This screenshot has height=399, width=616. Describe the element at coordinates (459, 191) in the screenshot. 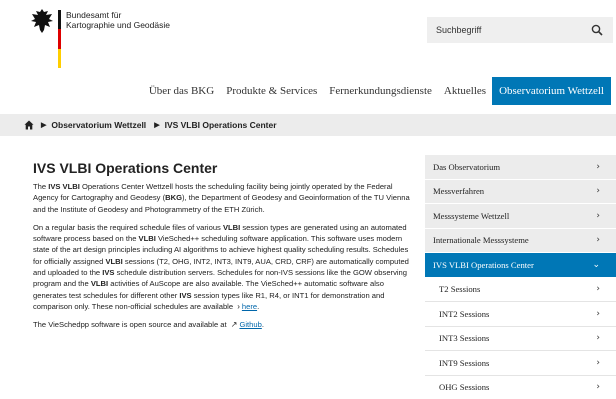

I see `sidebar-item-label: Messverfahren` at that location.